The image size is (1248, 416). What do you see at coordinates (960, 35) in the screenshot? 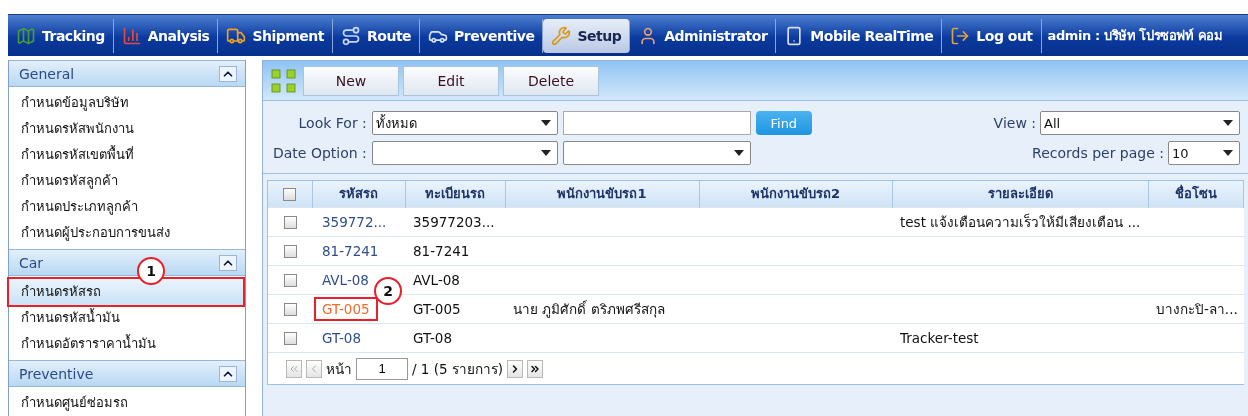
I see `door-icon` at bounding box center [960, 35].